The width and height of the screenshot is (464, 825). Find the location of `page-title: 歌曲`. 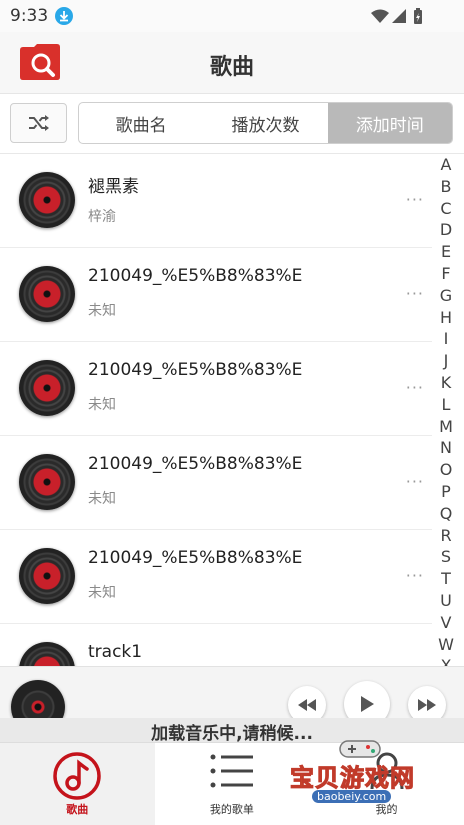

page-title: 歌曲 is located at coordinates (231, 67).